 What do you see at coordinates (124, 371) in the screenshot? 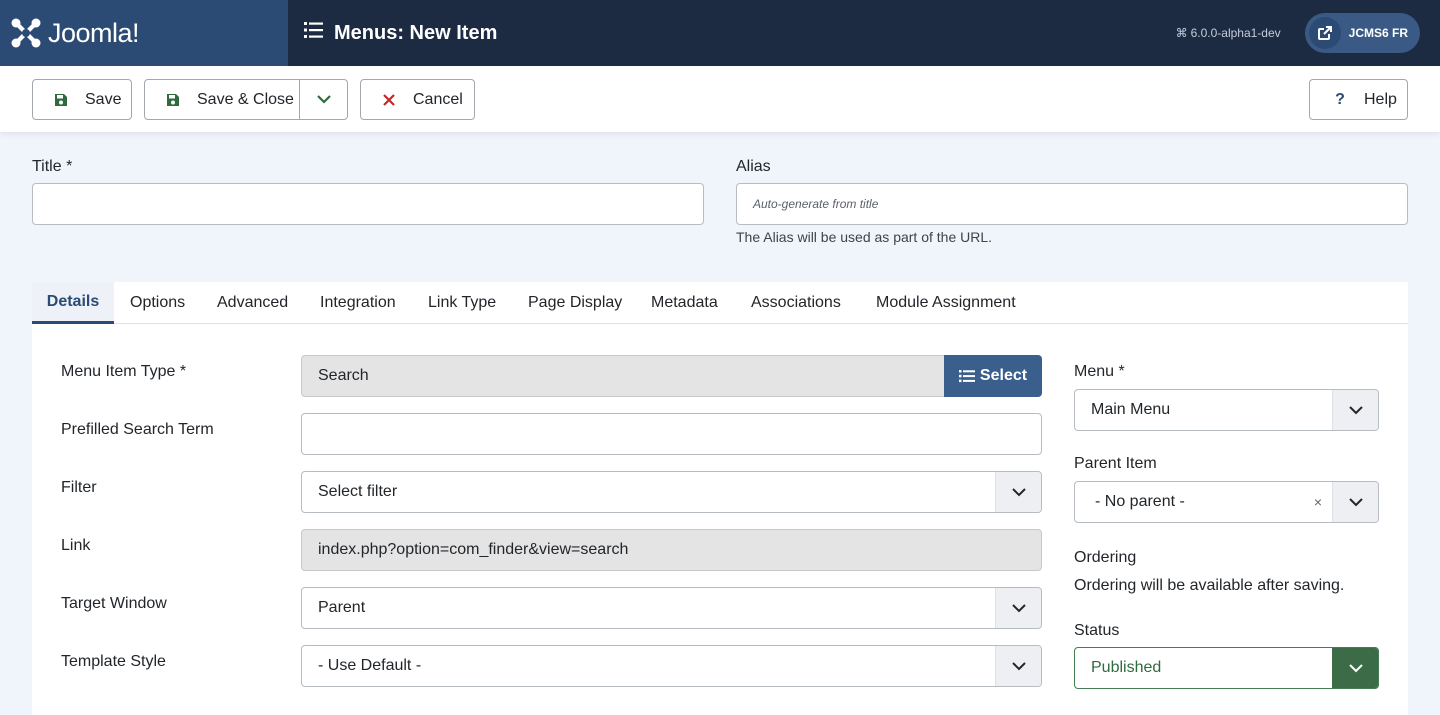
I see `menu-item-type-label: Menu Item Type *` at bounding box center [124, 371].